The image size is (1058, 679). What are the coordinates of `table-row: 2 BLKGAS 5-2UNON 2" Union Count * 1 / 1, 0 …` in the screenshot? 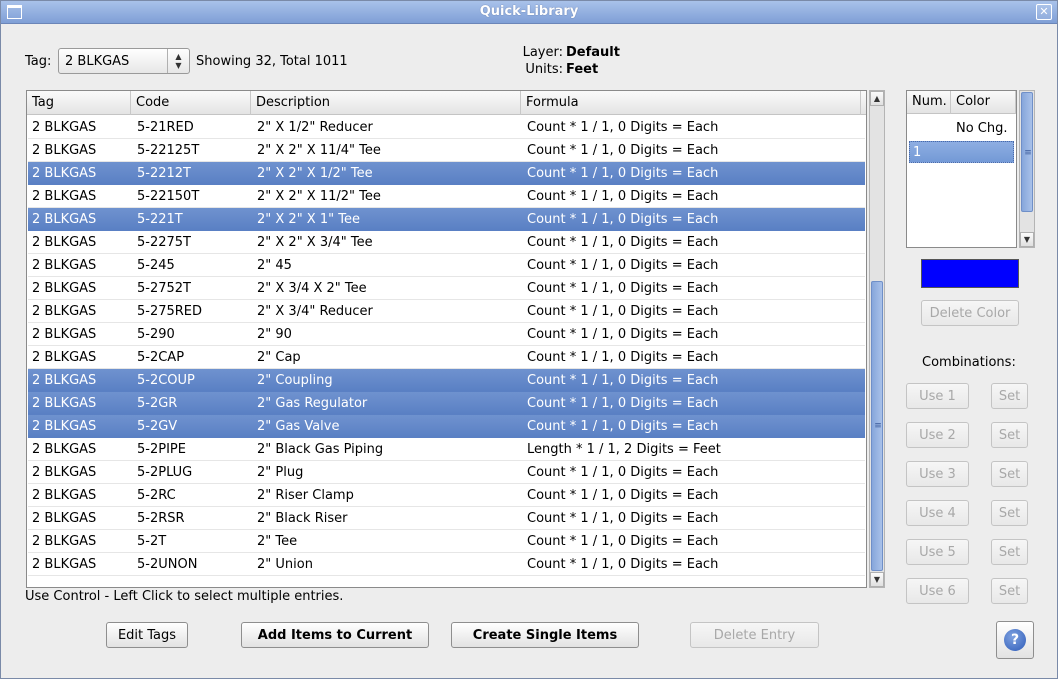 It's located at (446, 564).